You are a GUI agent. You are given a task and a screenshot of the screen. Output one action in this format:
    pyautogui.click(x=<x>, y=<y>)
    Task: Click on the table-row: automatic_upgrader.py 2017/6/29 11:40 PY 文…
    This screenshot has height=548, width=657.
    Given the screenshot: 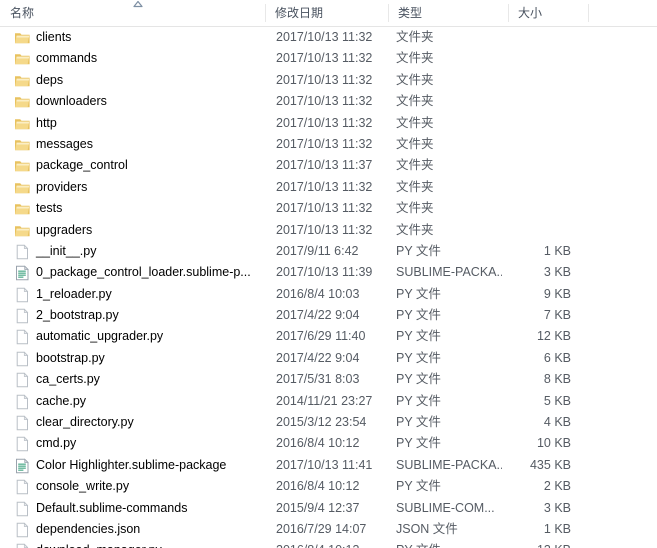 What is the action you would take?
    pyautogui.click(x=328, y=336)
    